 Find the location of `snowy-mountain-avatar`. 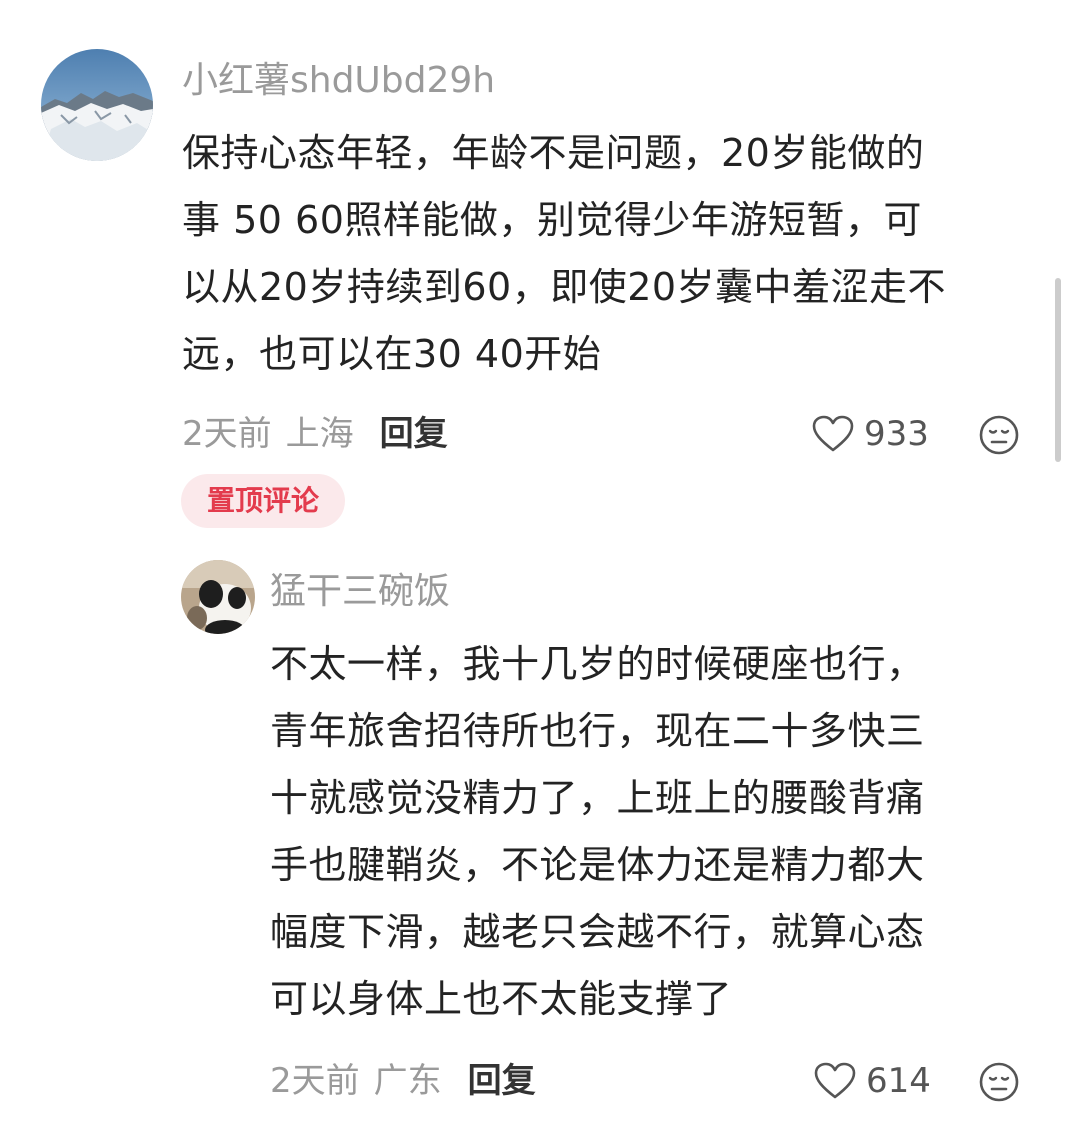

snowy-mountain-avatar is located at coordinates (97, 105).